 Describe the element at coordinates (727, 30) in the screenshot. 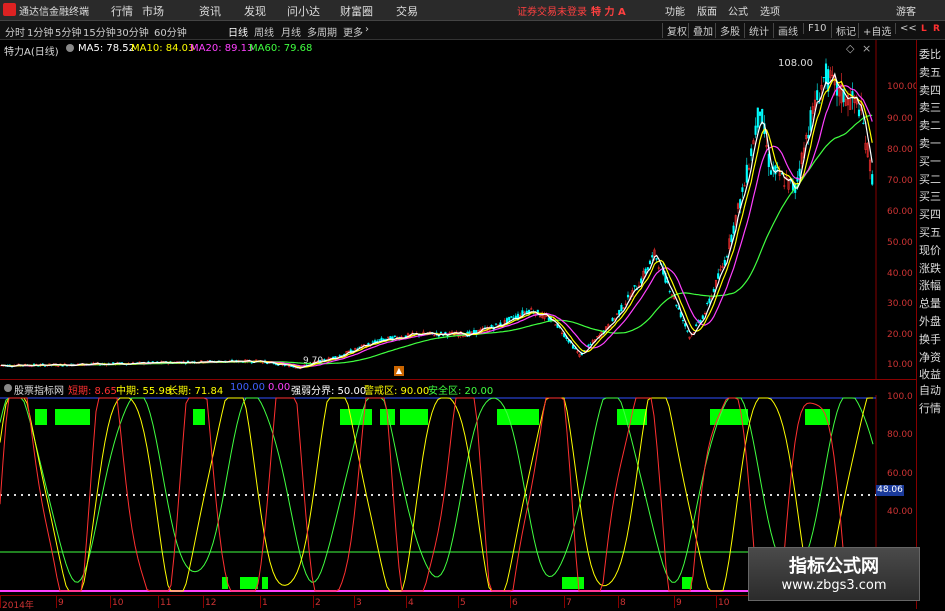

I see `tool-multi-stock: 多股` at that location.